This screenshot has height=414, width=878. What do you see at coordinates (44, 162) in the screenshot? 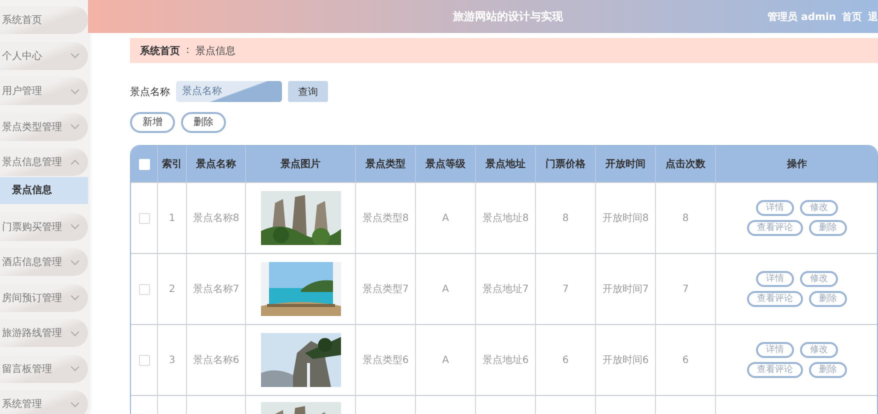
I see `sidebar-item: 景点信息管理` at bounding box center [44, 162].